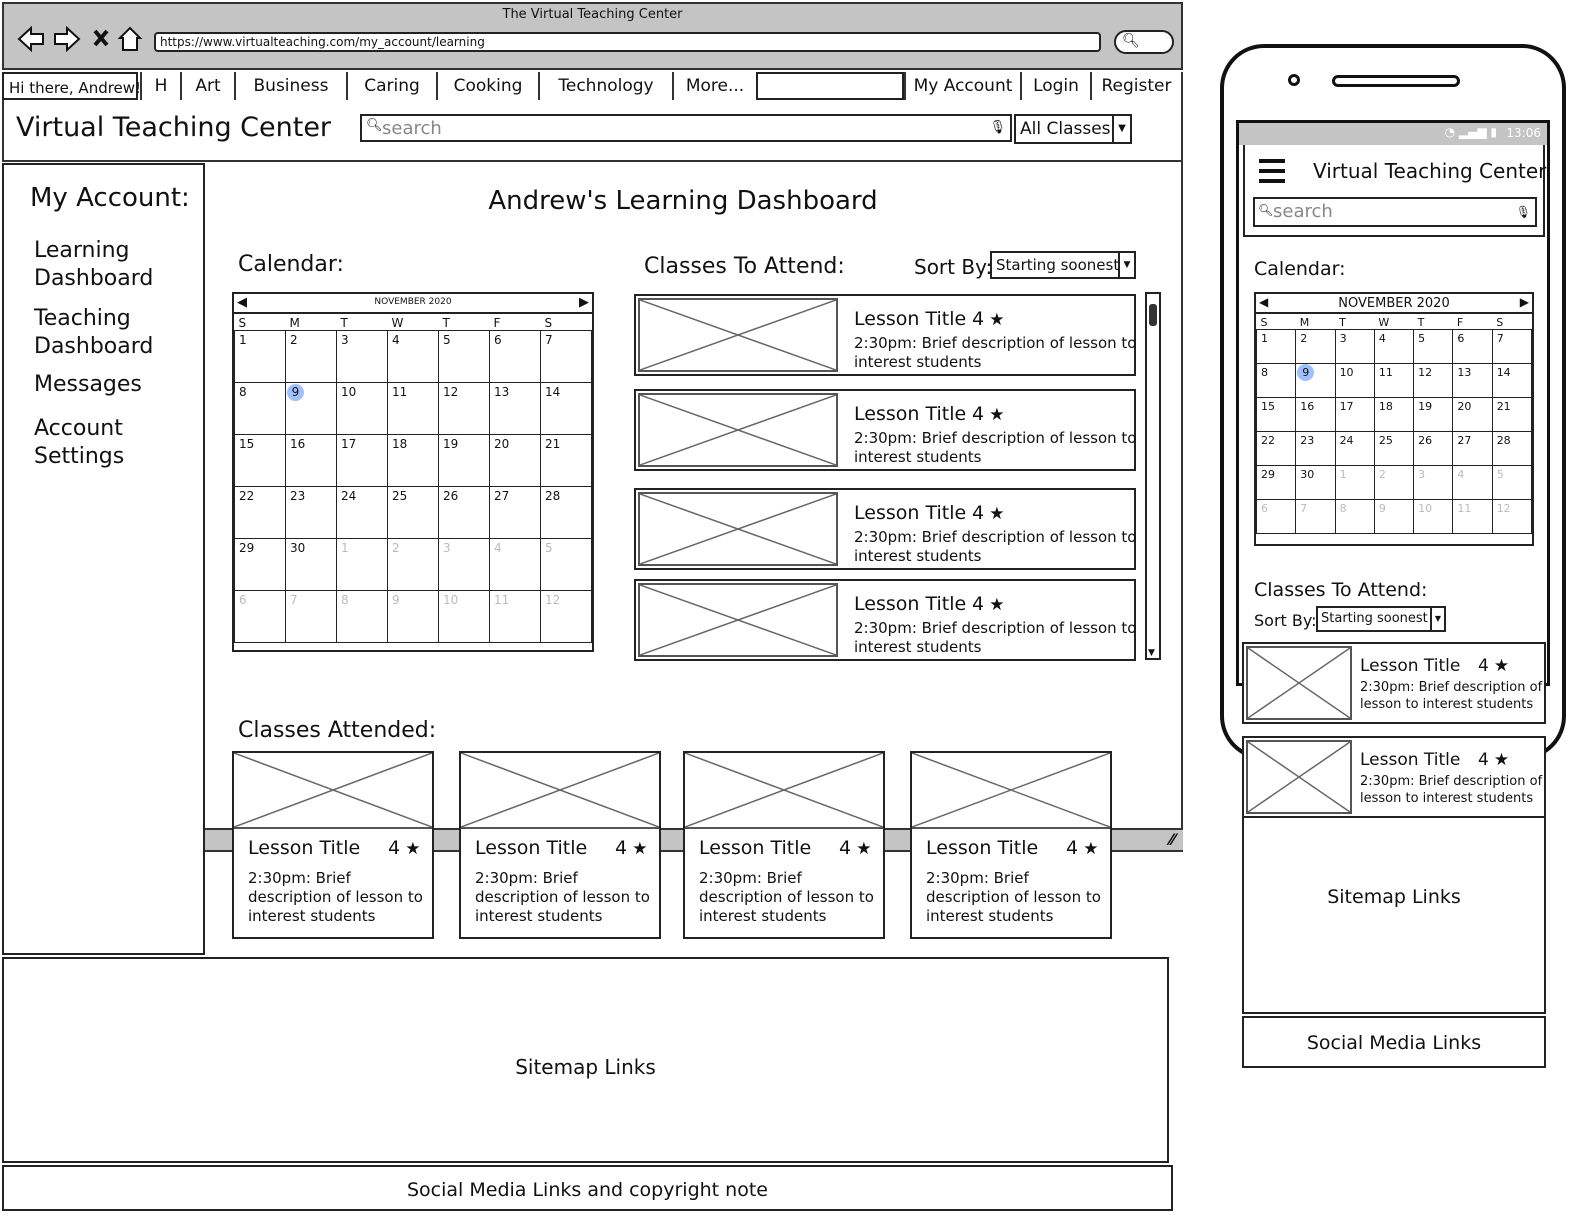  What do you see at coordinates (362, 460) in the screenshot?
I see `calendar-day: 17` at bounding box center [362, 460].